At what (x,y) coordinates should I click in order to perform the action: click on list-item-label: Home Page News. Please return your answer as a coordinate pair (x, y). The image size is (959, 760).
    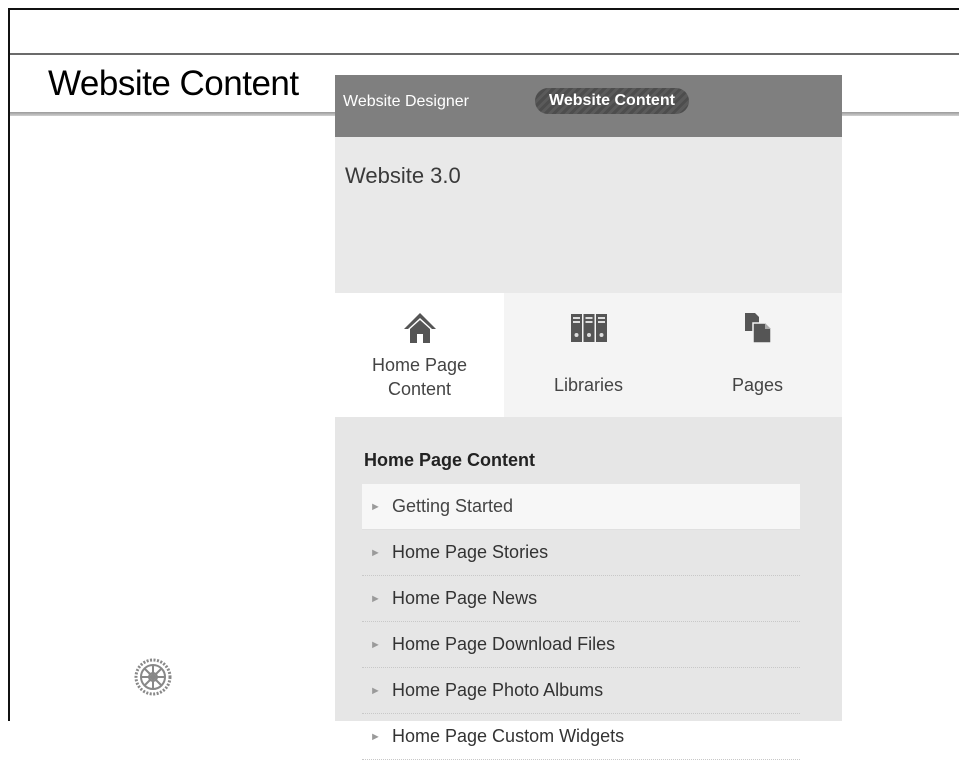
    Looking at the image, I should click on (465, 598).